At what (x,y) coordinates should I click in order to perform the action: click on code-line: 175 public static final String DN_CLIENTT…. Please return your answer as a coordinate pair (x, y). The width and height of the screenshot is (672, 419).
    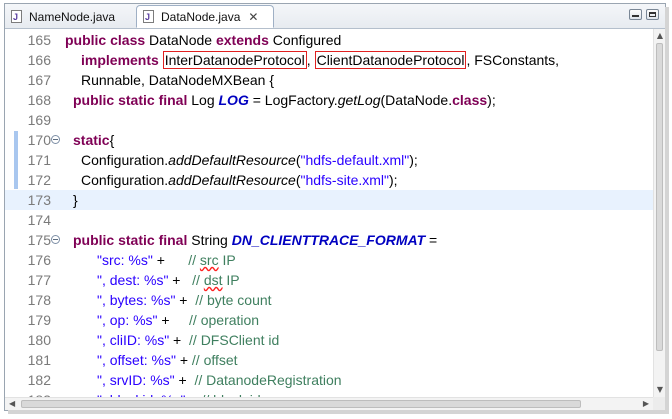
    Looking at the image, I should click on (329, 240).